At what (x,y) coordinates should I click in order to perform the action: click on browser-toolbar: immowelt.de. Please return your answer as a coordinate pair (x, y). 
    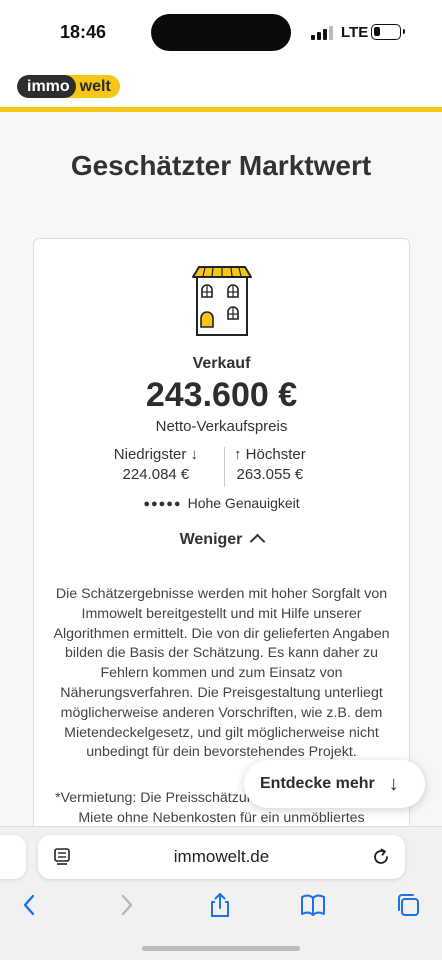
    Looking at the image, I should click on (221, 893).